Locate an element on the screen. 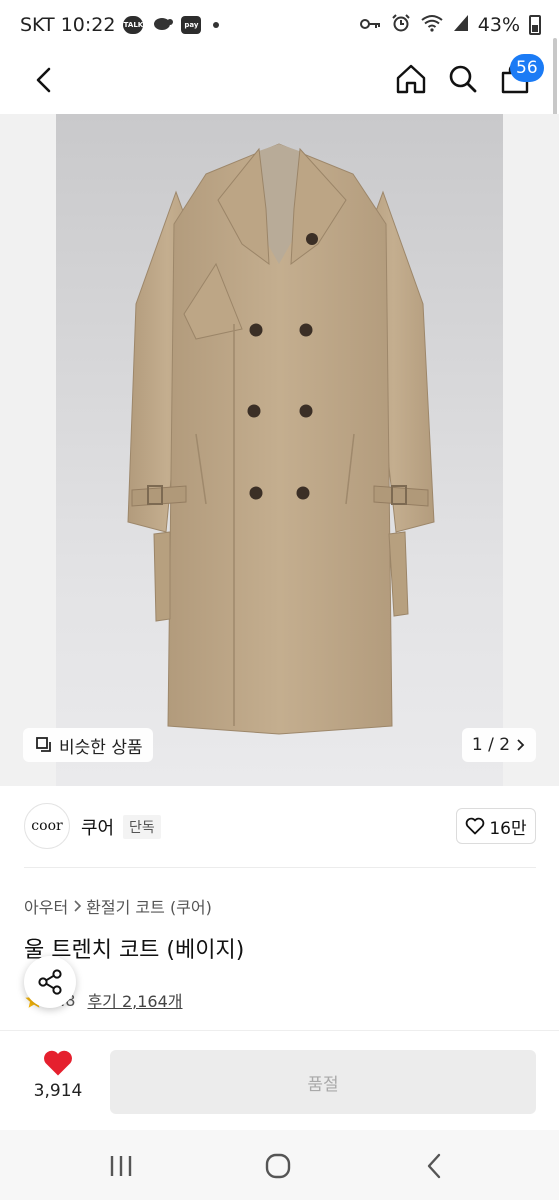 The width and height of the screenshot is (559, 1200). brand-like-button: 16만 is located at coordinates (496, 826).